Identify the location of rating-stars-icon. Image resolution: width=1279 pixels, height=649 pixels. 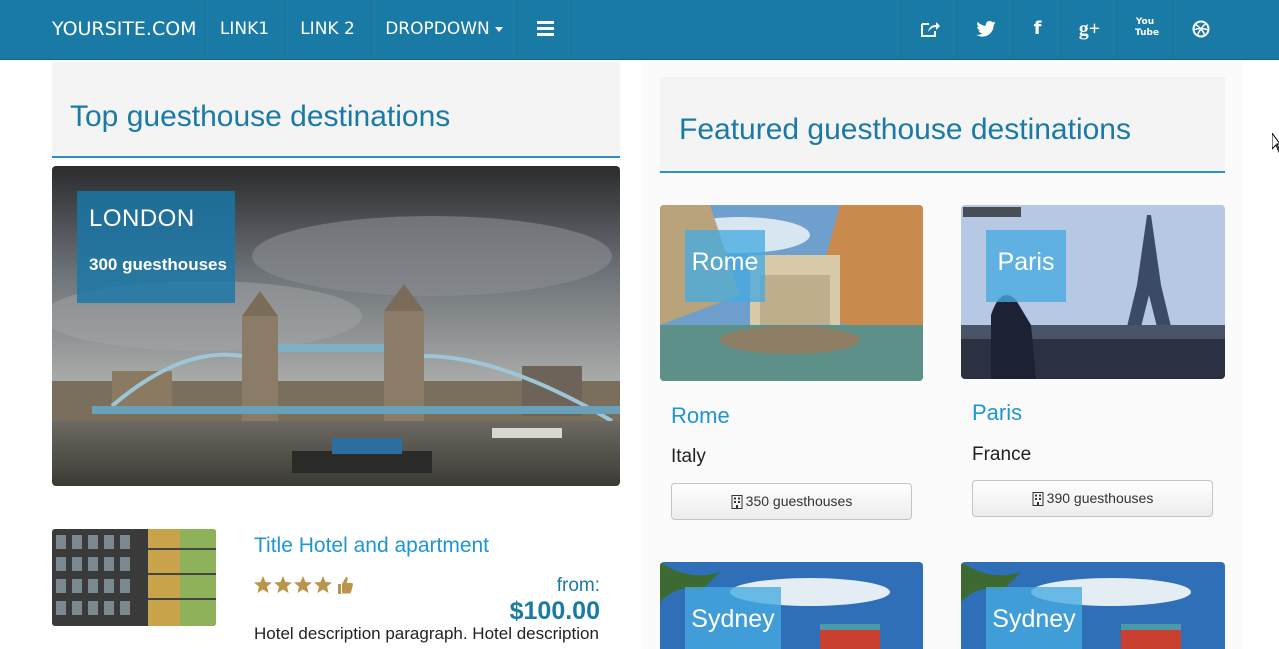
(303, 585).